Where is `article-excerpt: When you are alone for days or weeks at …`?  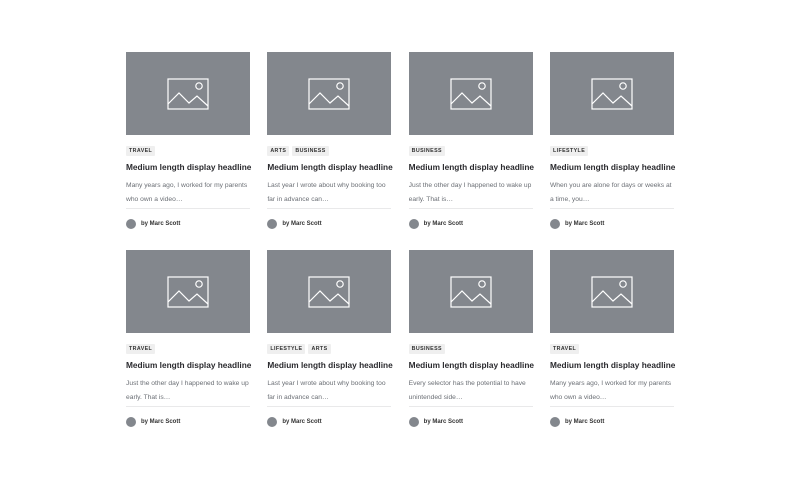 article-excerpt: When you are alone for days or weeks at … is located at coordinates (610, 192).